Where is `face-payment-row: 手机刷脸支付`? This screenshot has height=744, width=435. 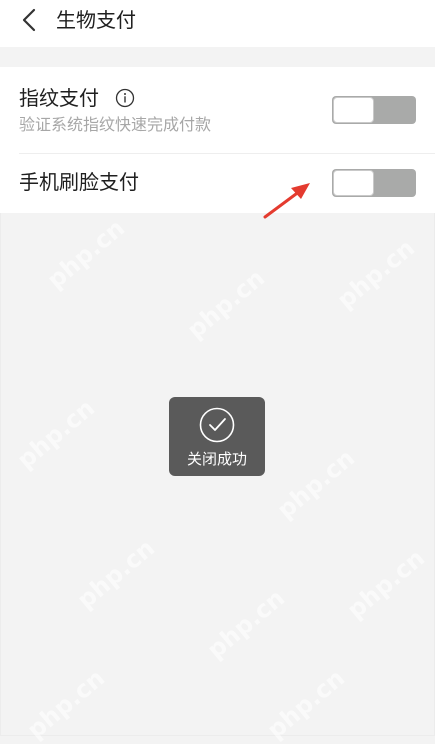
face-payment-row: 手机刷脸支付 is located at coordinates (217, 183).